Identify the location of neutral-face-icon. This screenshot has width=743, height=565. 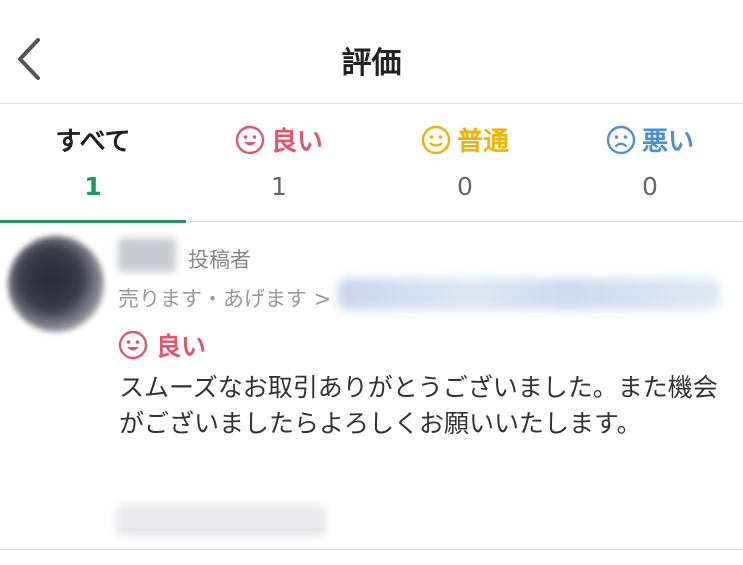
(436, 139).